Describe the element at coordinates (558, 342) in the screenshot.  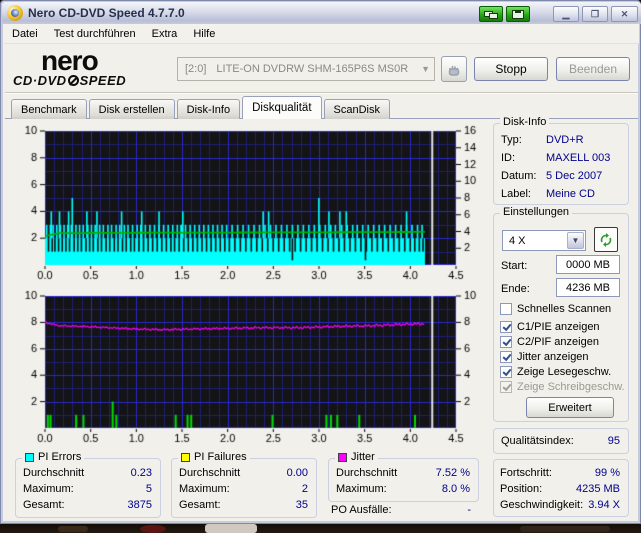
I see `checkbox-label: C2/PIF anzeigen` at that location.